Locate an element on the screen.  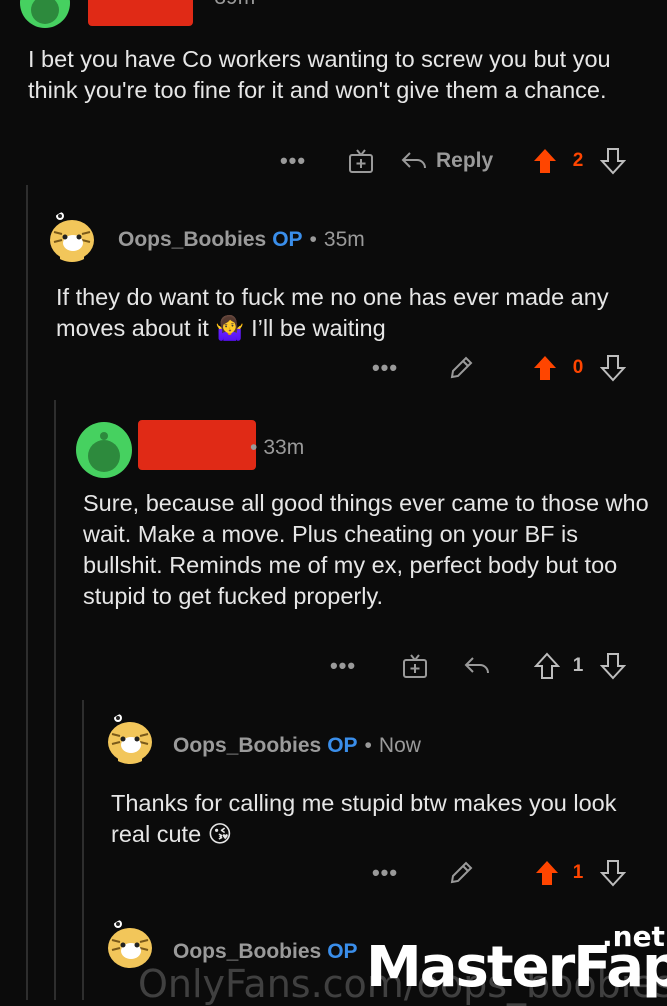
comment-meta: Oops_Boobies OP is located at coordinates (265, 952).